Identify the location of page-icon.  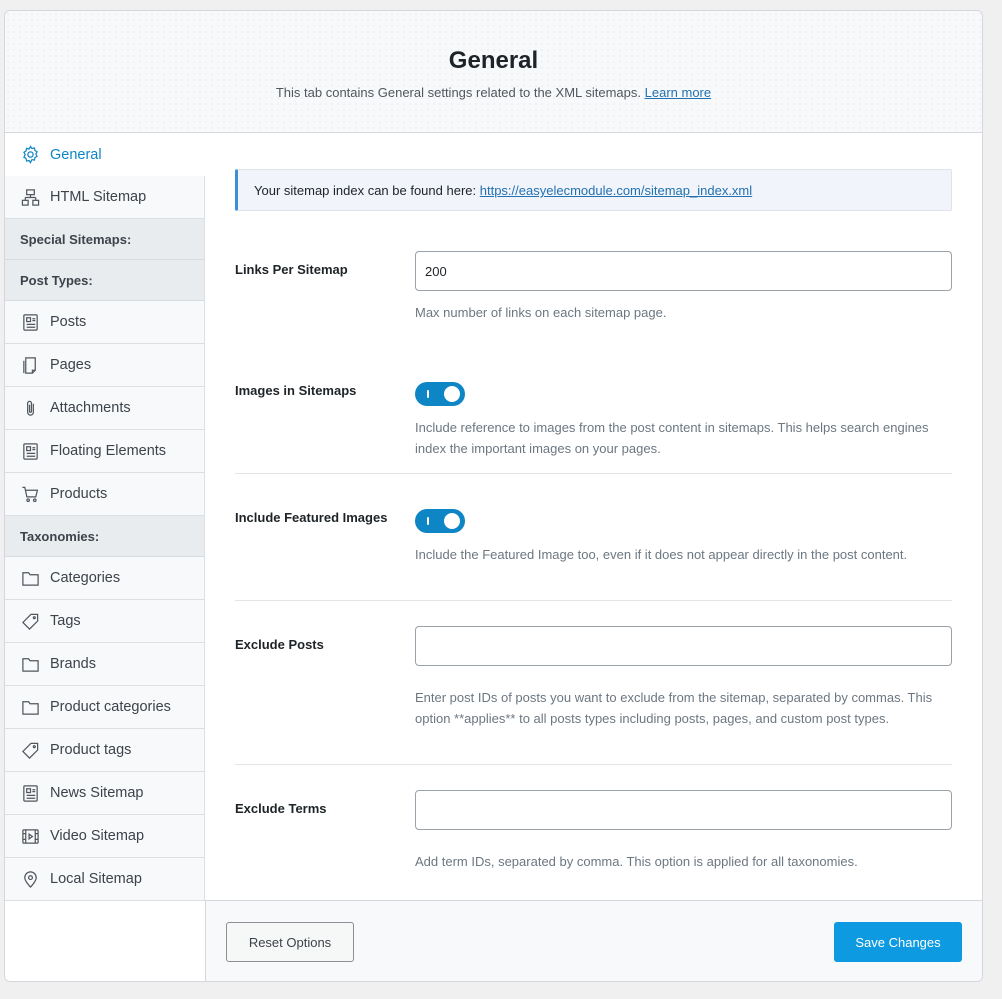
(30, 365).